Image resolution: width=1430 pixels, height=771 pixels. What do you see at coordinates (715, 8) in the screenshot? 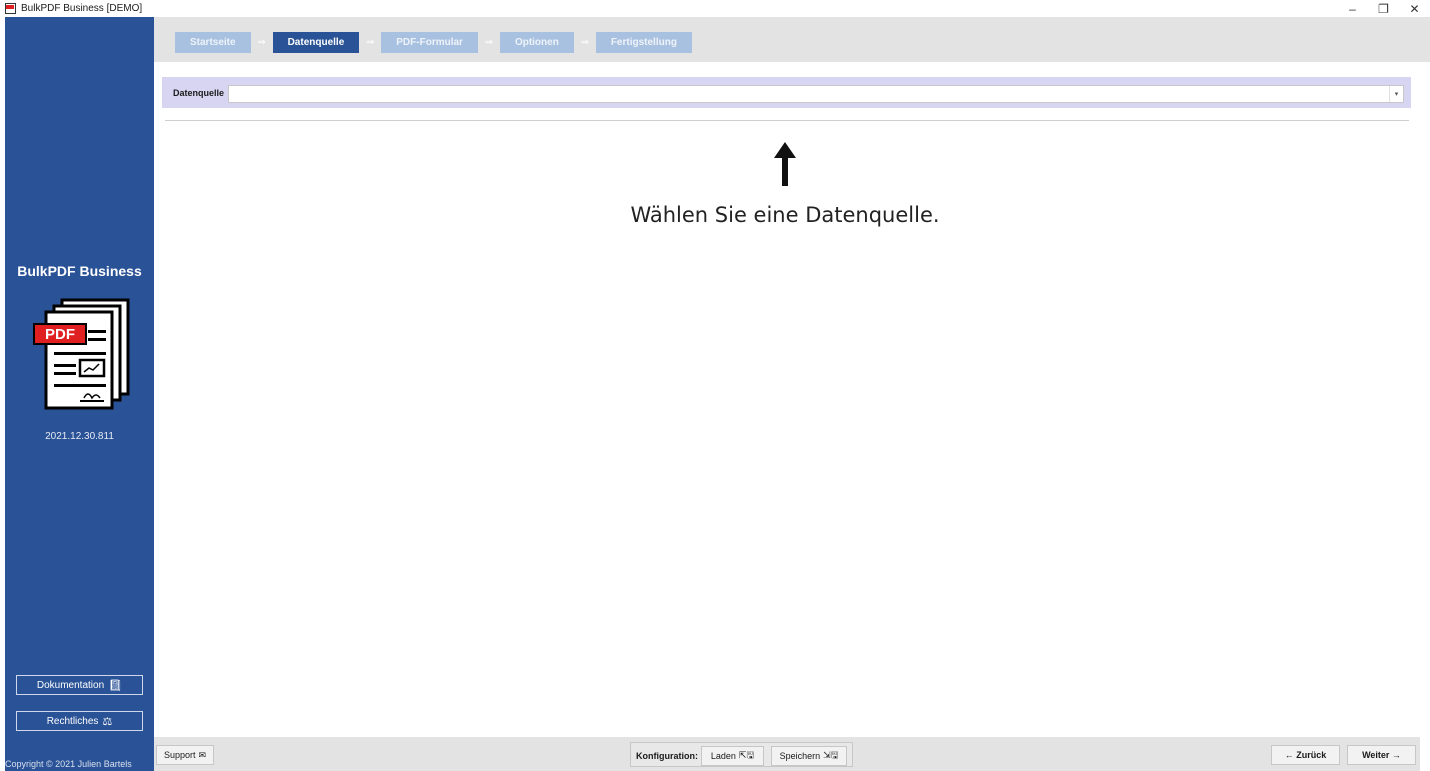
I see `title-bar: BulkPDF Business [DEMO] – ❐ ✕` at bounding box center [715, 8].